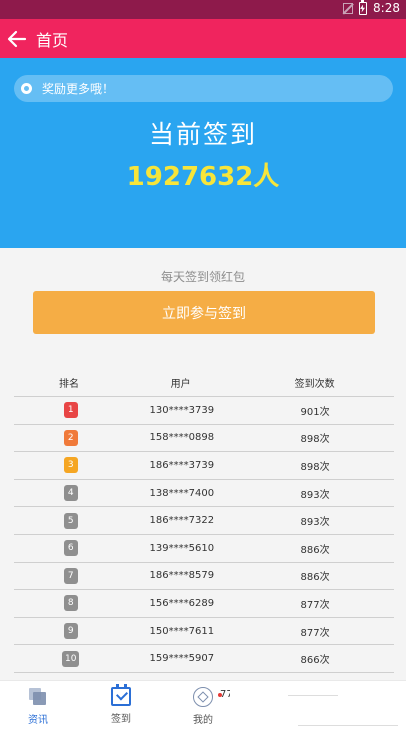  I want to click on rank-cell: 6, so click(71, 548).